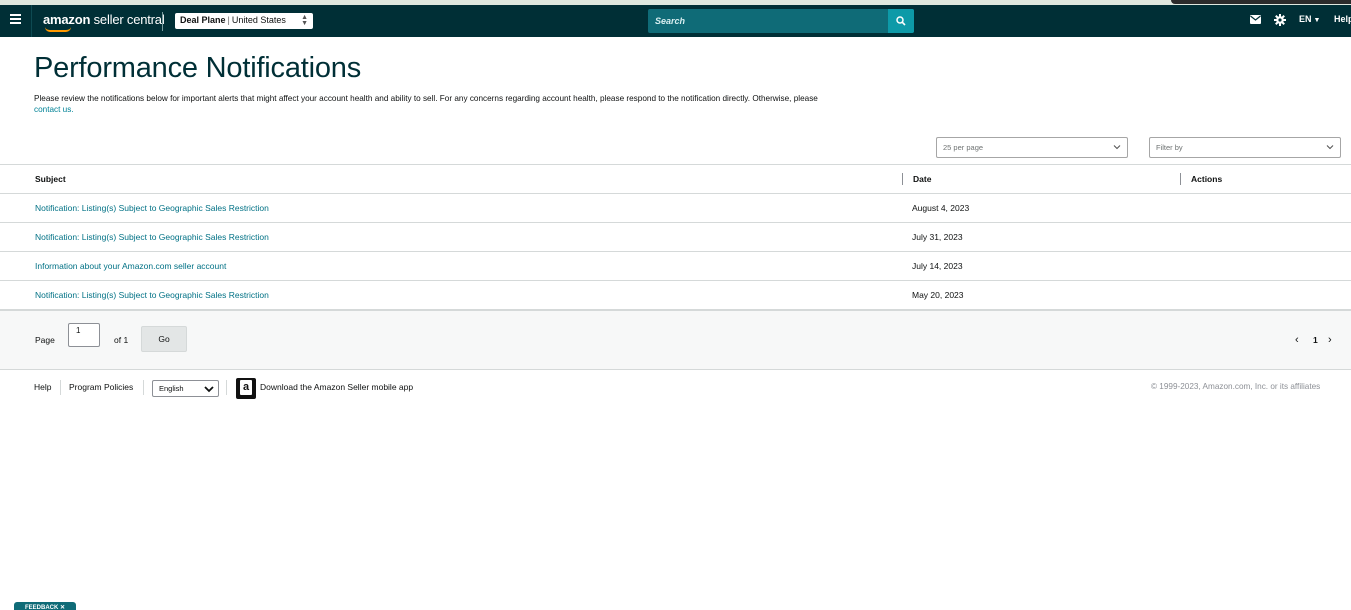 The image size is (1351, 610). I want to click on menu-icon, so click(16, 21).